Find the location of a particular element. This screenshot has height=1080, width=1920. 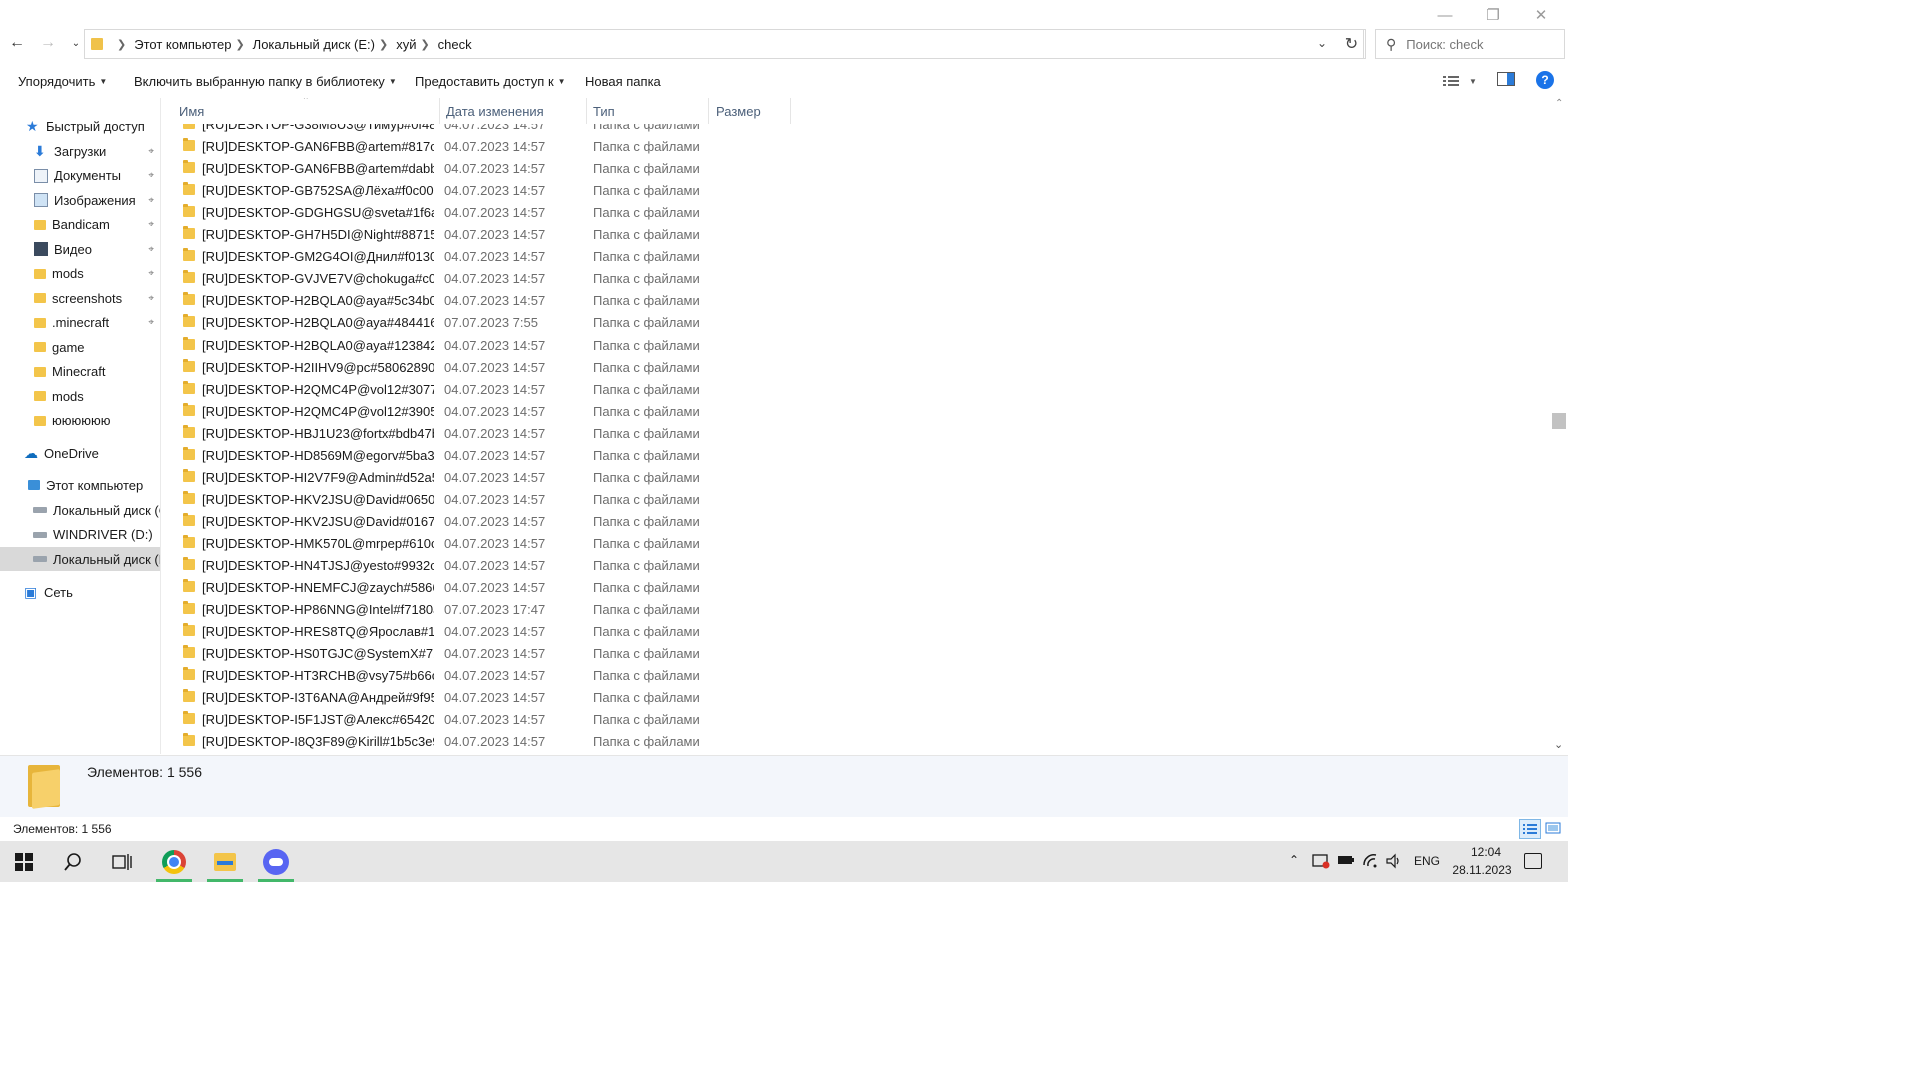

forward-arrow-icon: → is located at coordinates (48, 43).